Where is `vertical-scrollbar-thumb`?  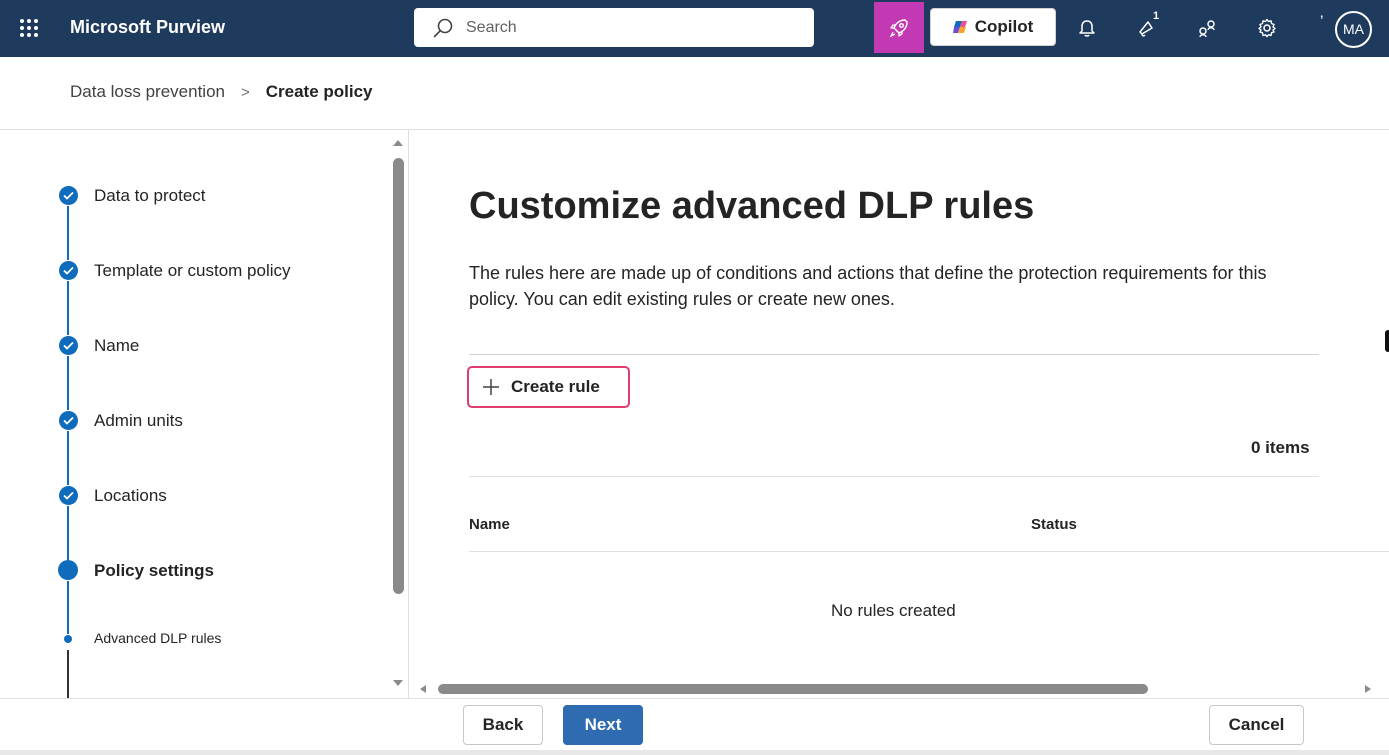
vertical-scrollbar-thumb is located at coordinates (398, 376).